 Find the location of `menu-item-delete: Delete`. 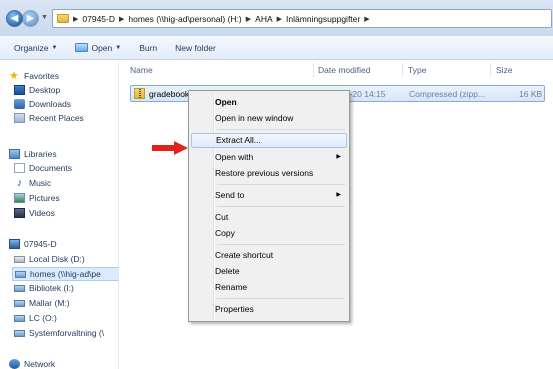

menu-item-delete: Delete is located at coordinates (269, 271).